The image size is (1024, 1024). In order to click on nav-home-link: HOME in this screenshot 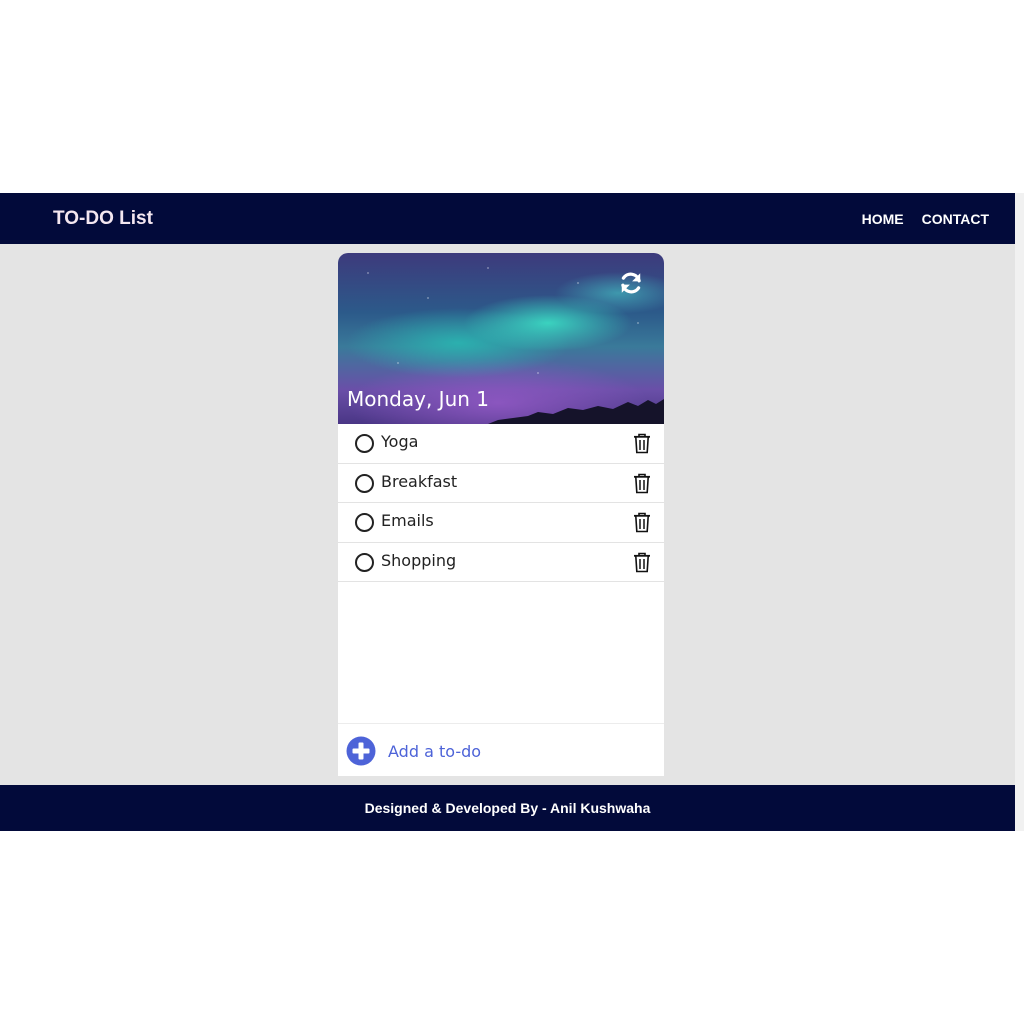, I will do `click(883, 219)`.